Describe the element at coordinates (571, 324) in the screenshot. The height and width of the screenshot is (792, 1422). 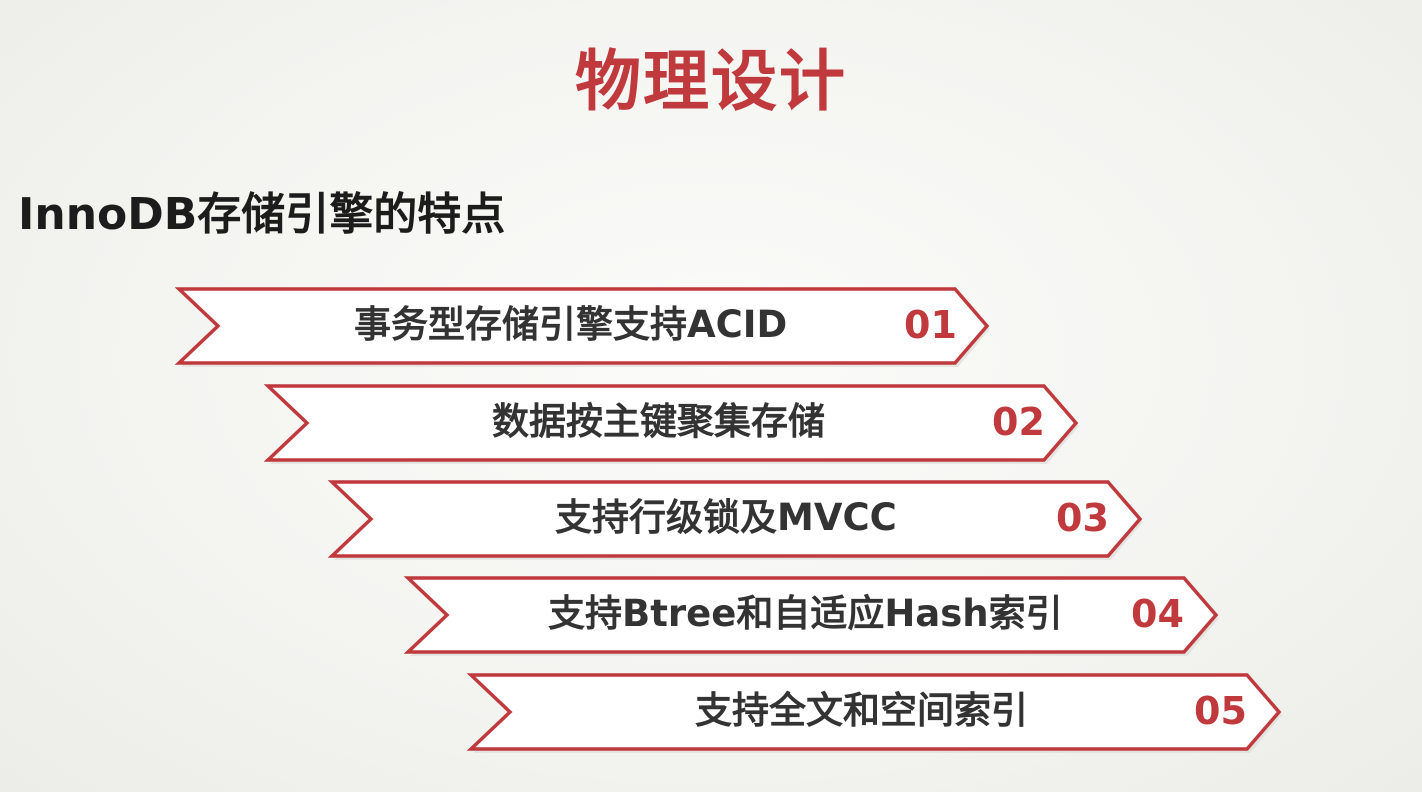
I see `feature-label: 事务型存储引擎支持ACID` at that location.